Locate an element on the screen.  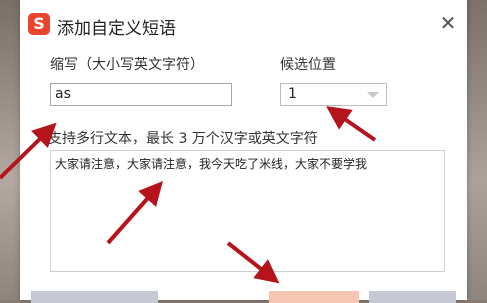
chevron-down-icon is located at coordinates (373, 95).